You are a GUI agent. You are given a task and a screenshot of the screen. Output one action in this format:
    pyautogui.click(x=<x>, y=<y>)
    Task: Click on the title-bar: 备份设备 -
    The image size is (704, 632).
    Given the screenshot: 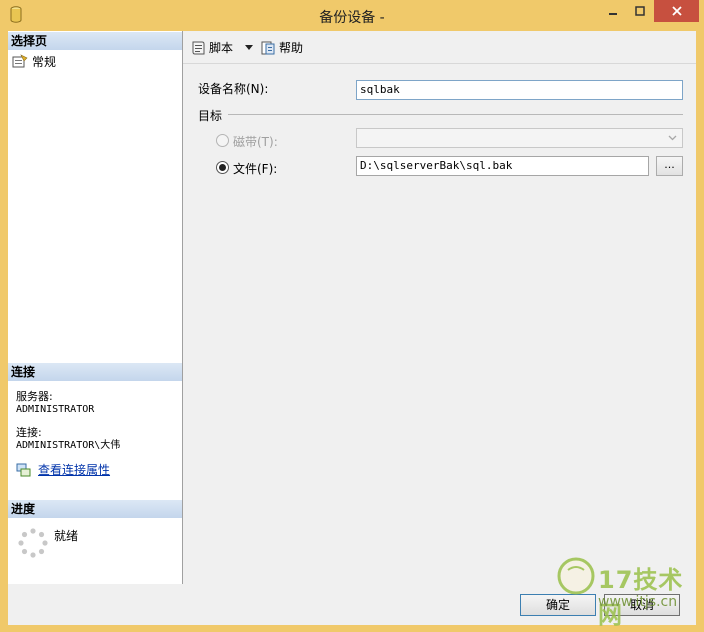 What is the action you would take?
    pyautogui.click(x=352, y=15)
    